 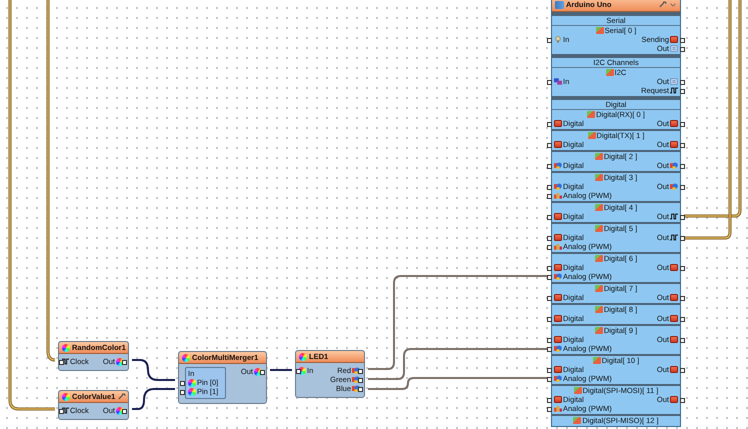 What do you see at coordinates (559, 4) in the screenshot?
I see `board-icon` at bounding box center [559, 4].